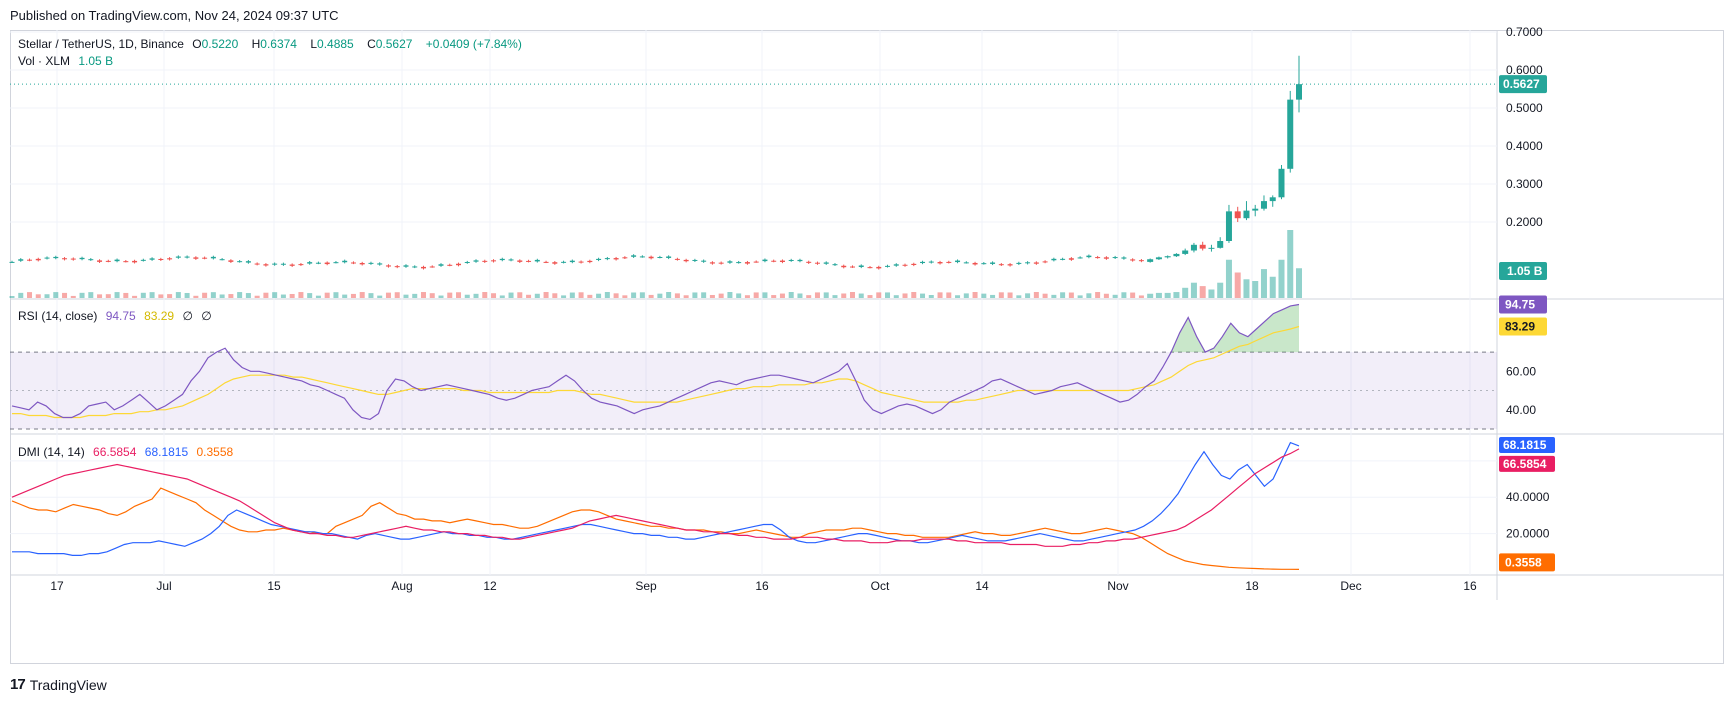 The width and height of the screenshot is (1734, 703). I want to click on price-tick-label: 0.6000, so click(1524, 70).